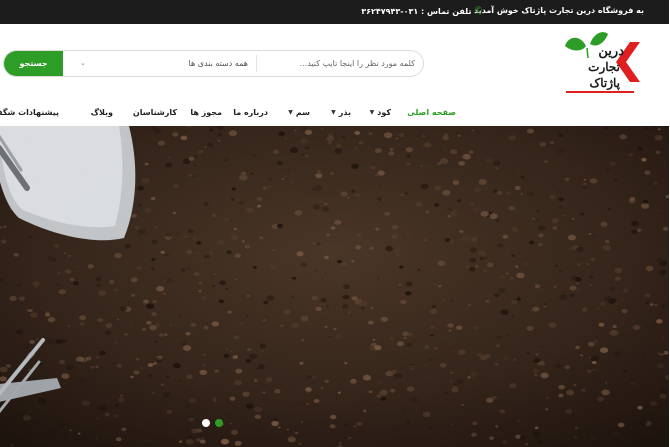 Image resolution: width=670 pixels, height=447 pixels. I want to click on nav-item-blog: وبلاگ, so click(103, 112).